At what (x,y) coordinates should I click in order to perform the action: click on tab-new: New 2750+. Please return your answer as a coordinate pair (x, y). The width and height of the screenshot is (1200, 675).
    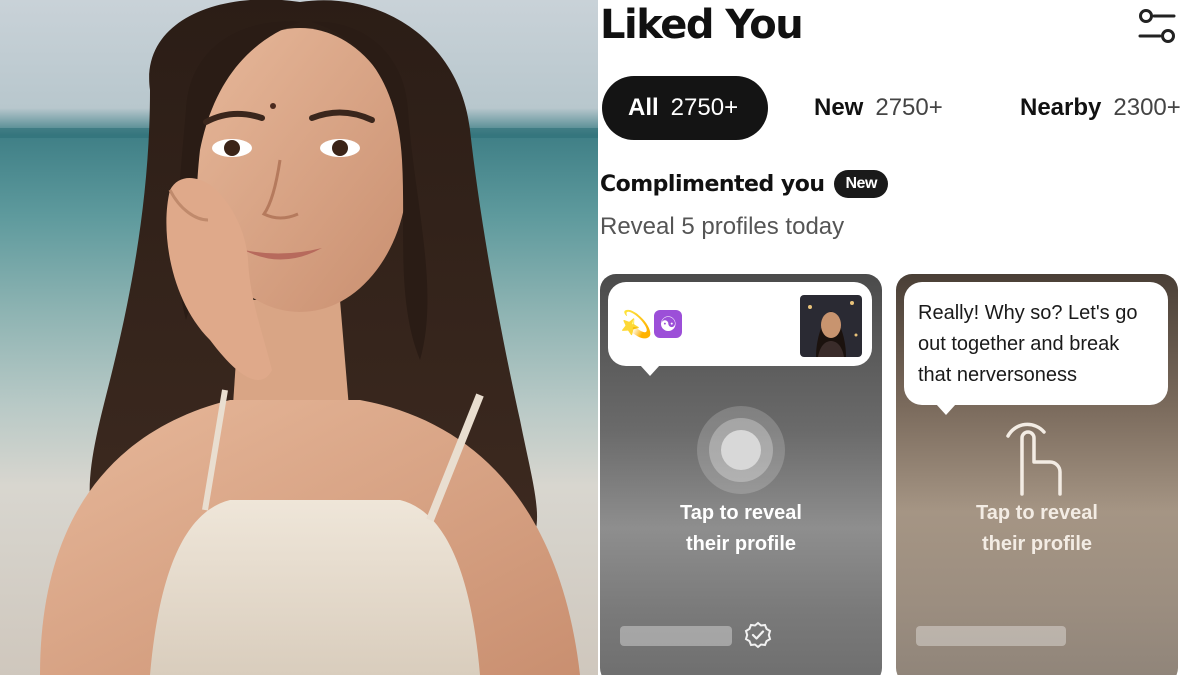
    Looking at the image, I should click on (878, 108).